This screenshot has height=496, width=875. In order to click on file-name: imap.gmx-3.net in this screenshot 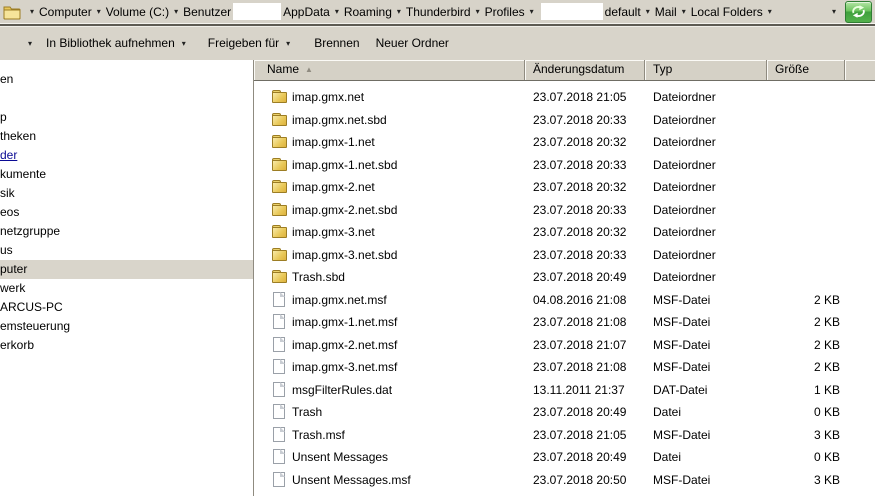, I will do `click(333, 232)`.